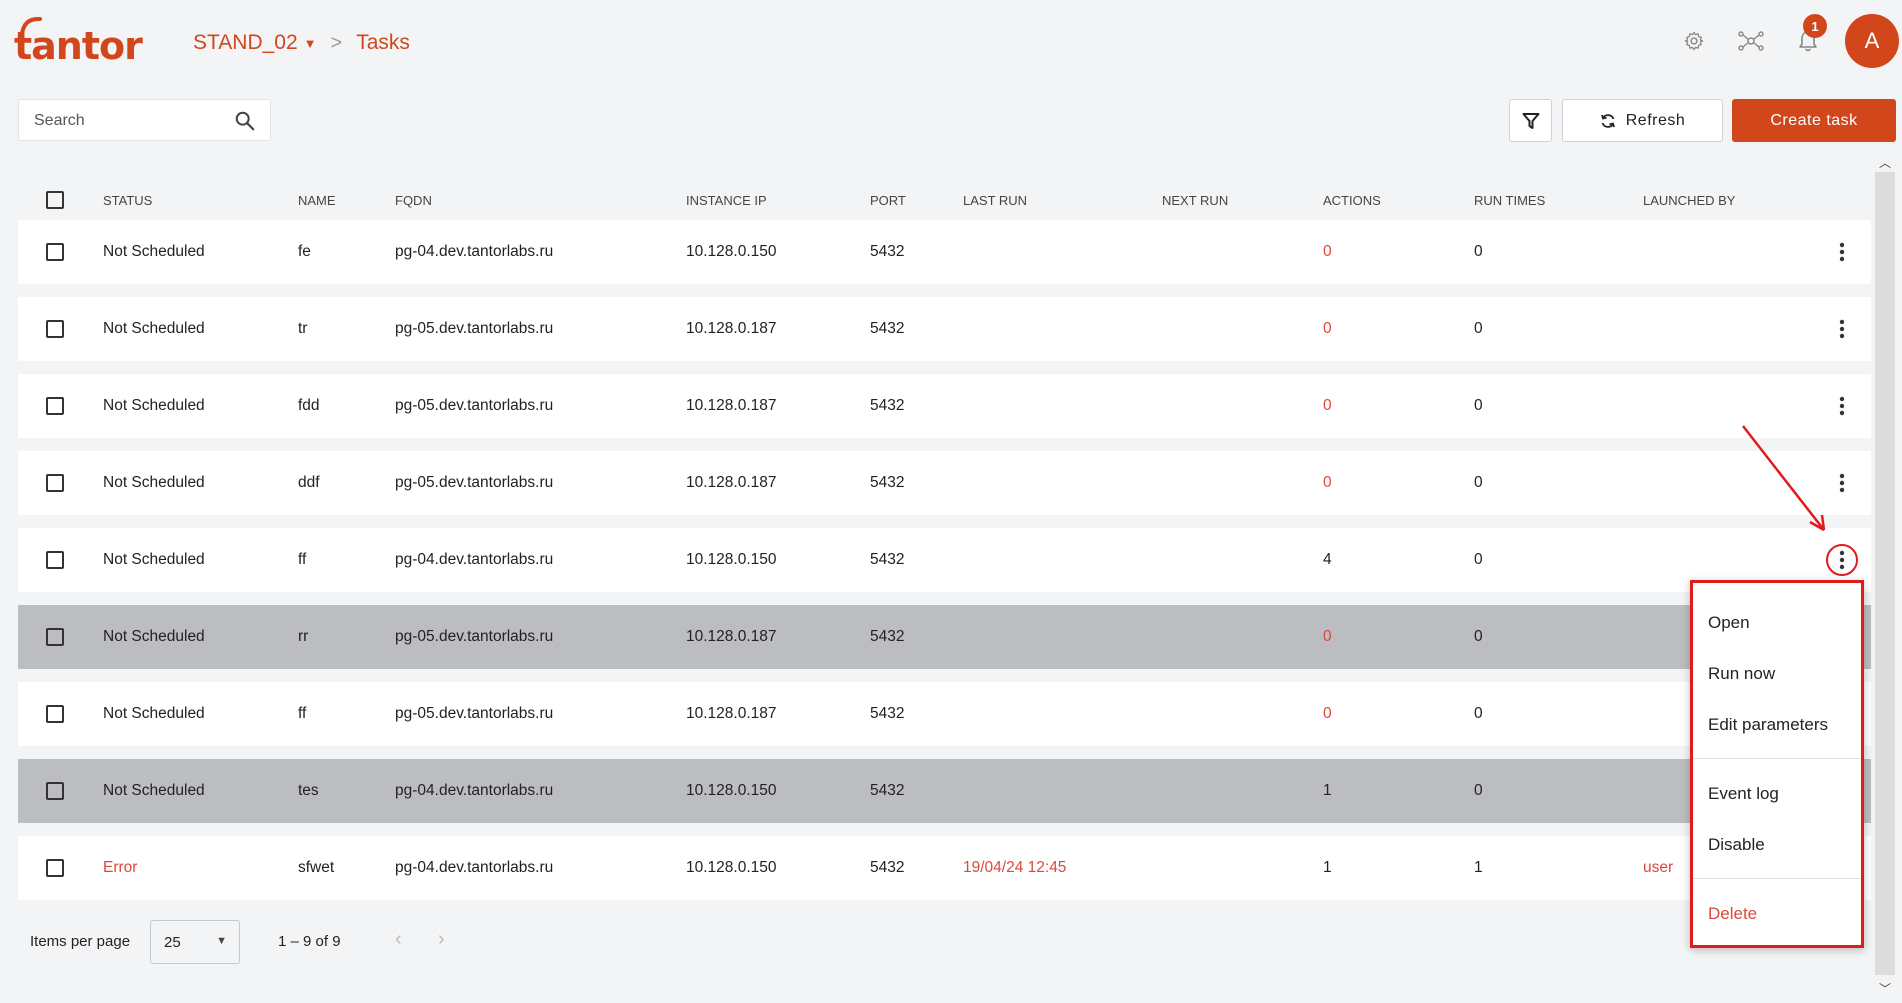  Describe the element at coordinates (129, 121) in the screenshot. I see `search-input` at that location.